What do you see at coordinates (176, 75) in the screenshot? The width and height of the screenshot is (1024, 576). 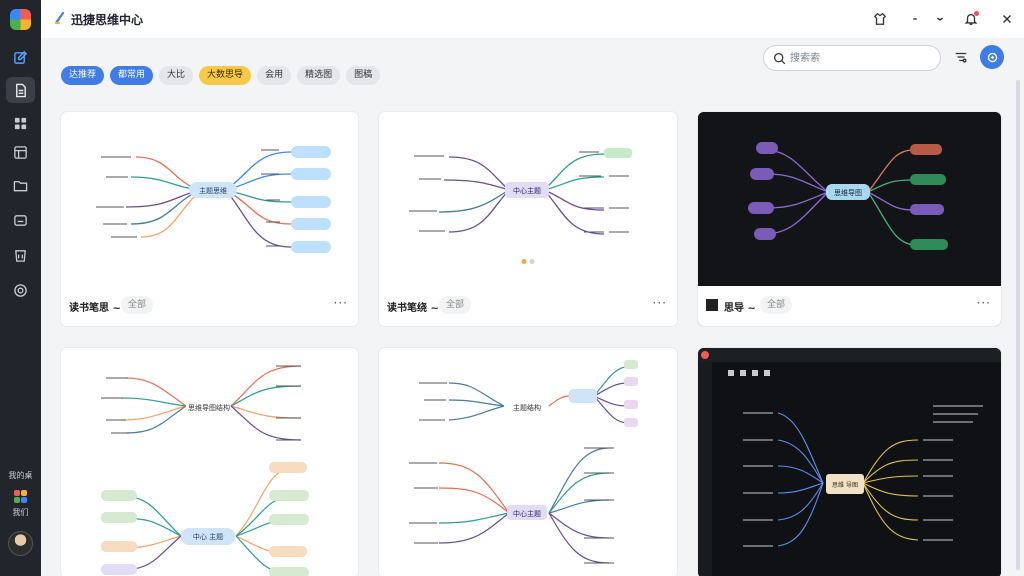 I see `chip-compare: 大比` at bounding box center [176, 75].